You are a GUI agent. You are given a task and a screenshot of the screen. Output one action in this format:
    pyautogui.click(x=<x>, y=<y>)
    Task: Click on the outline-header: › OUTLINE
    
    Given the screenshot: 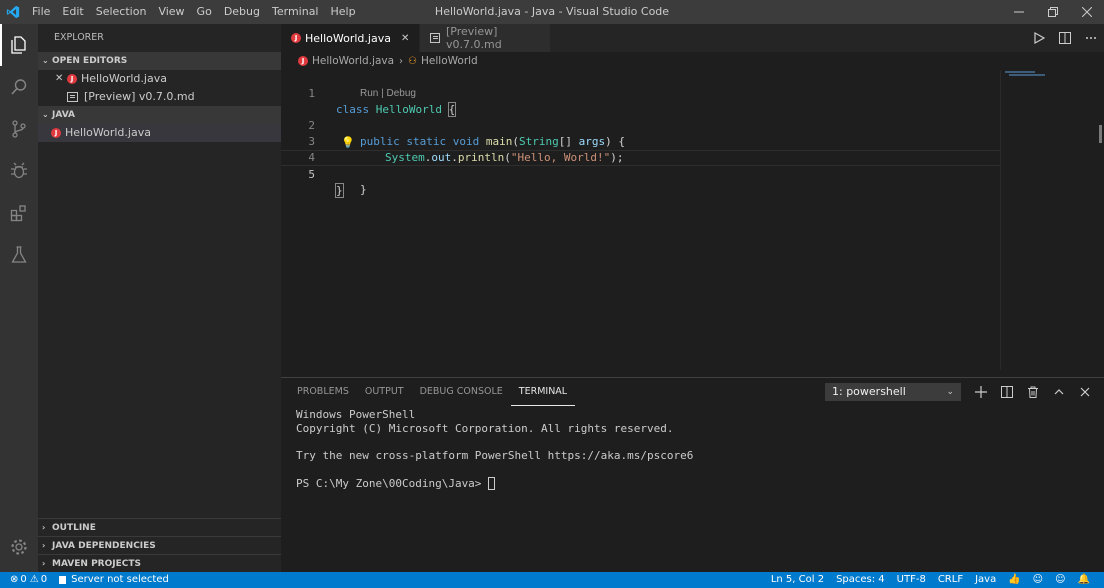 What is the action you would take?
    pyautogui.click(x=159, y=527)
    